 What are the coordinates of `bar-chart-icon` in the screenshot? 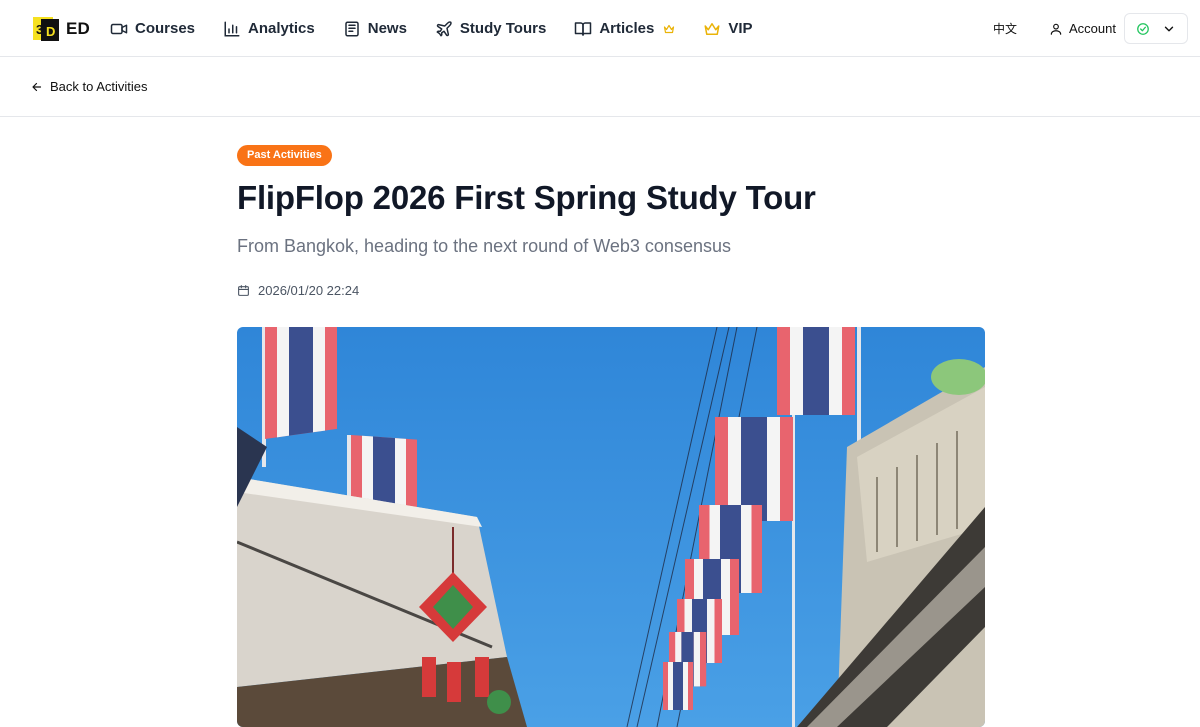 It's located at (232, 28).